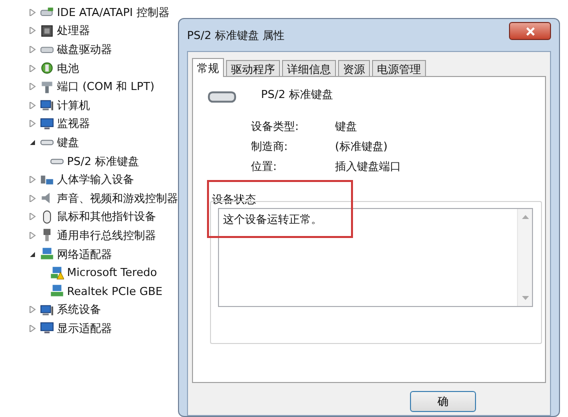 This screenshot has height=417, width=568. What do you see at coordinates (79, 310) in the screenshot?
I see `tree-item: 系统设备` at bounding box center [79, 310].